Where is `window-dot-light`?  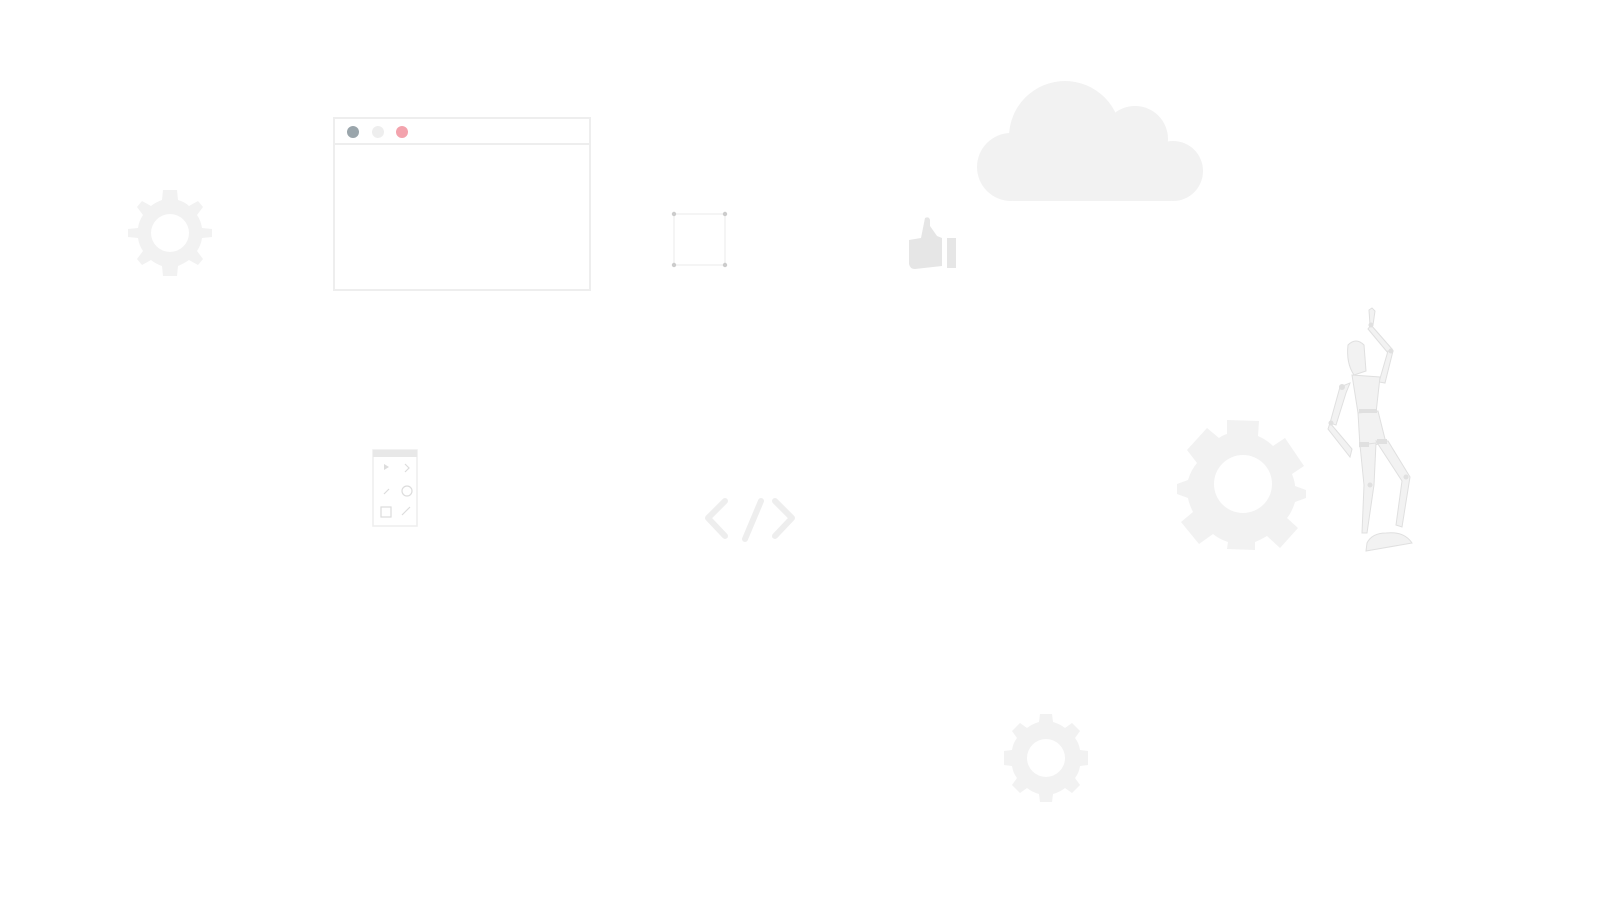 window-dot-light is located at coordinates (378, 132).